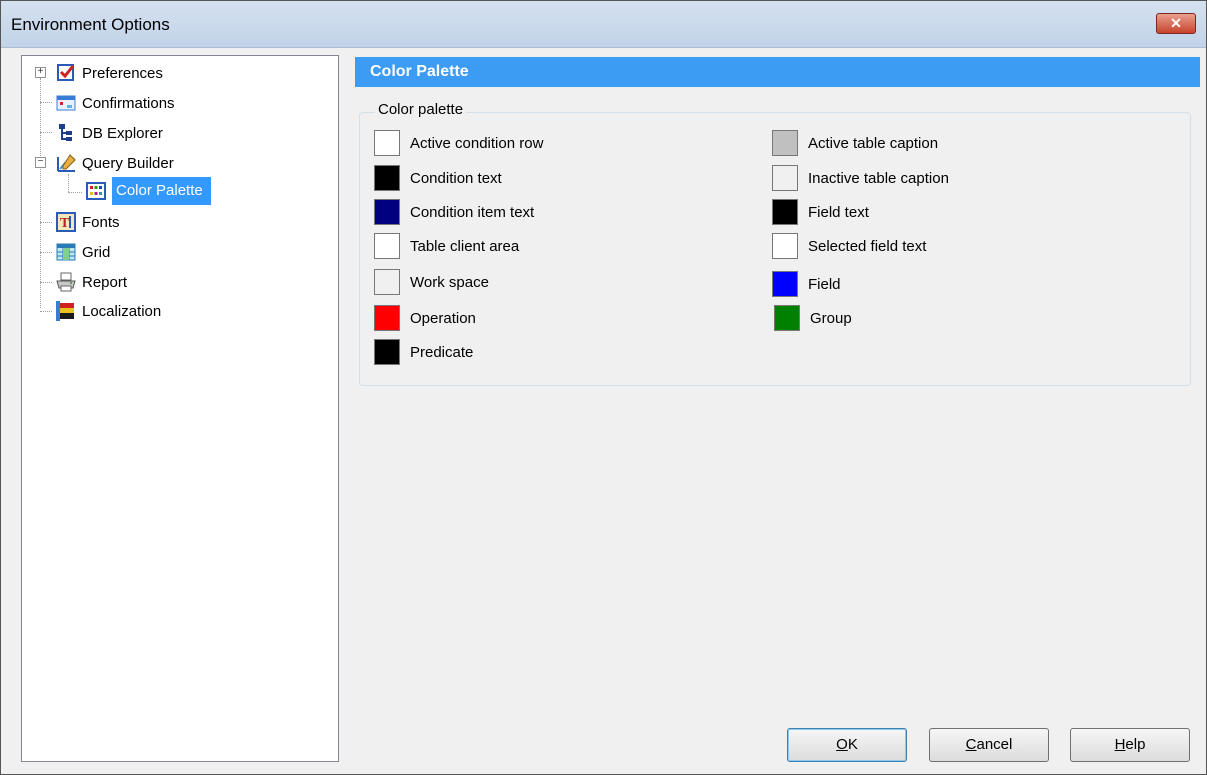 This screenshot has height=775, width=1207. What do you see at coordinates (878, 178) in the screenshot?
I see `color-label: Inactive table caption` at bounding box center [878, 178].